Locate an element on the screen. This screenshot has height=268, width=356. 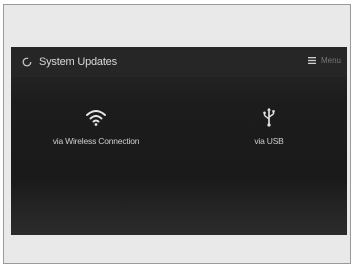
menu-button: Menu is located at coordinates (324, 60).